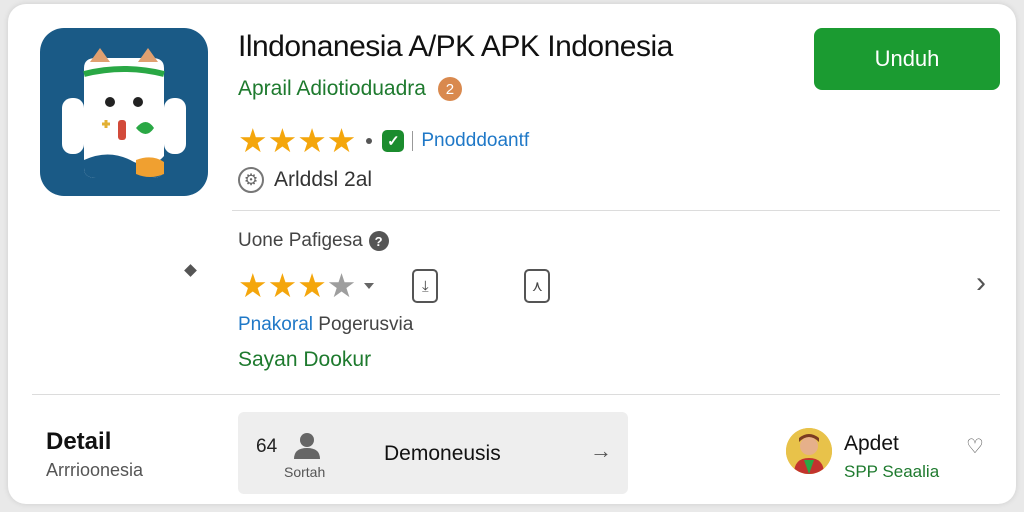 Image resolution: width=1024 pixels, height=512 pixels. What do you see at coordinates (190, 270) in the screenshot?
I see `left-indicator-icon` at bounding box center [190, 270].